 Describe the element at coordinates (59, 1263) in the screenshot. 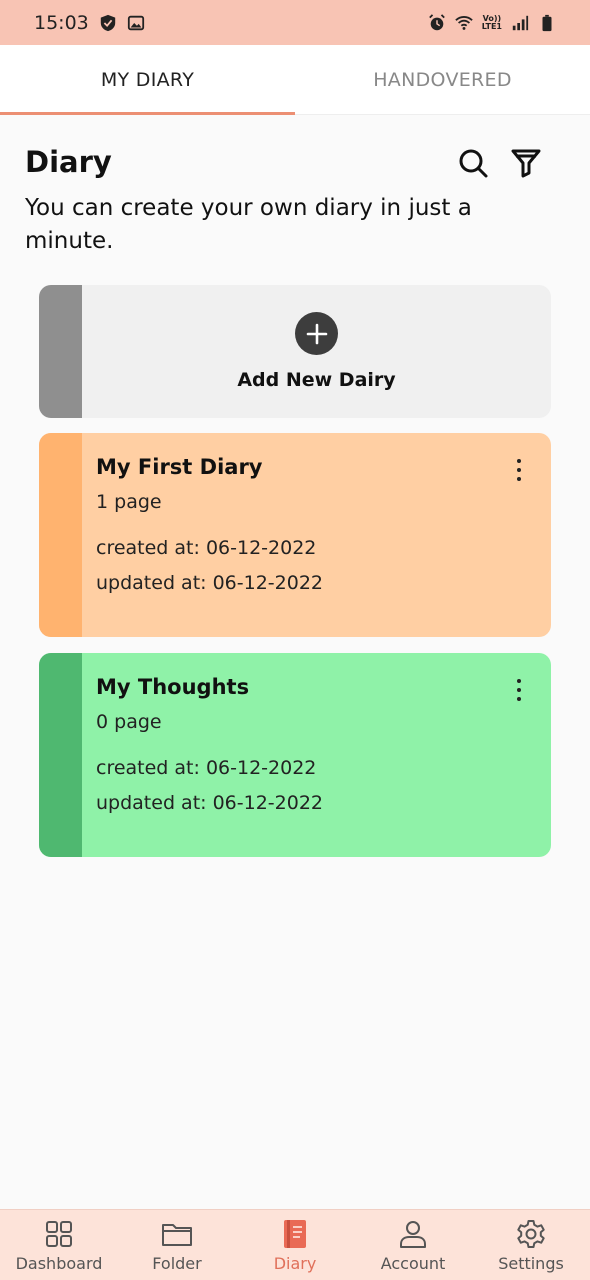

I see `nav-label: Dashboard` at that location.